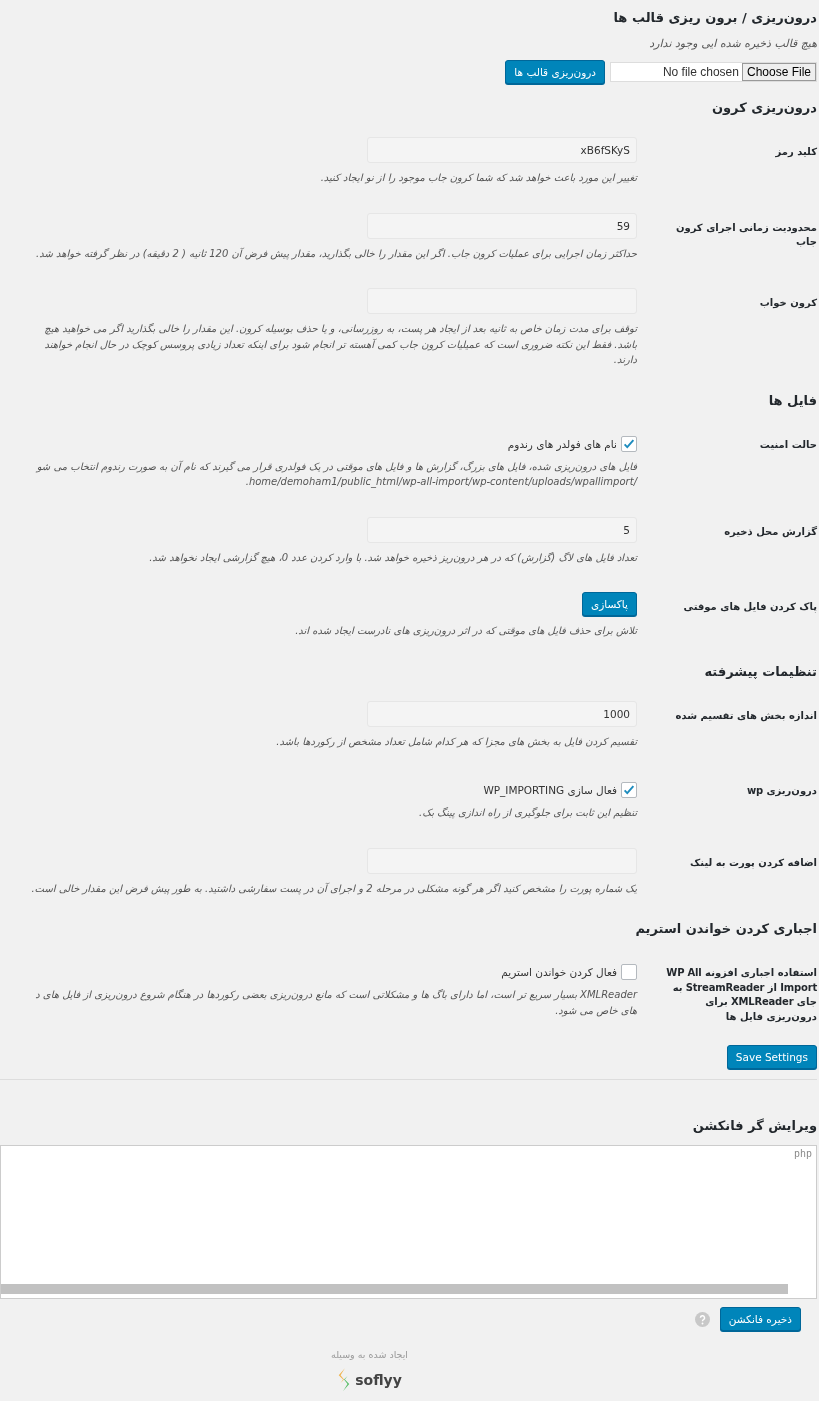 This screenshot has width=819, height=1401. What do you see at coordinates (393, 557) in the screenshot?
I see `field-description: تعداد فایل های لاگ (گزارش) که در هر درون‌ریز ذخیره خواهد شد. با وارد کردن عدد 0، هیچ گزارشی ایجاد نخواهد شد.` at bounding box center [393, 557].